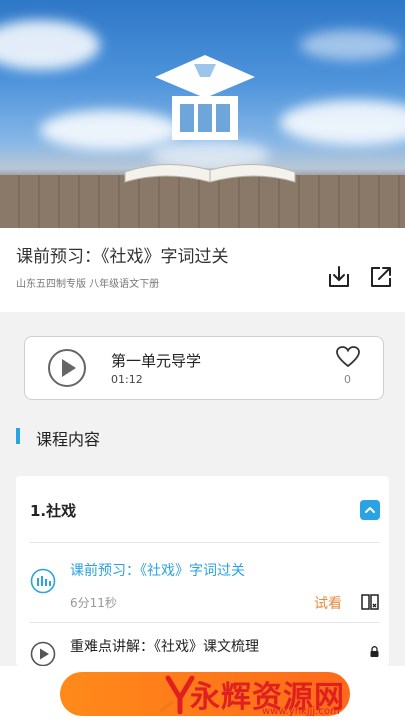 Image resolution: width=405 pixels, height=720 pixels. What do you see at coordinates (374, 651) in the screenshot?
I see `lock-icon` at bounding box center [374, 651].